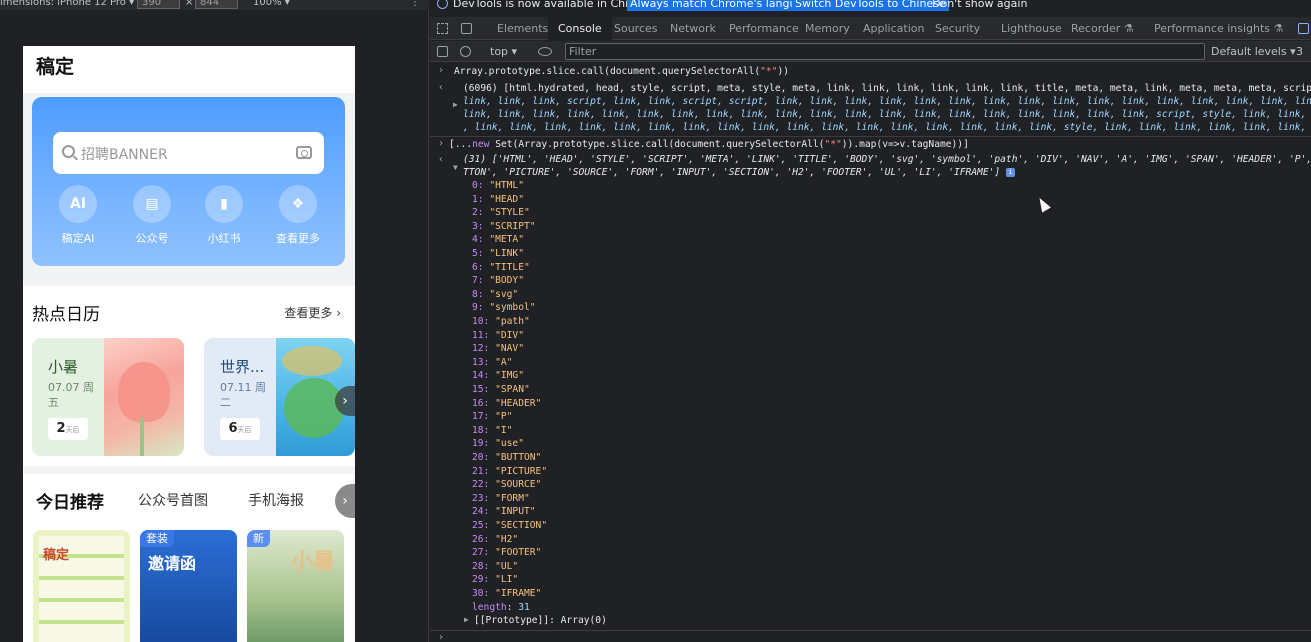  I want to click on poster-title: 稿定, so click(56, 555).